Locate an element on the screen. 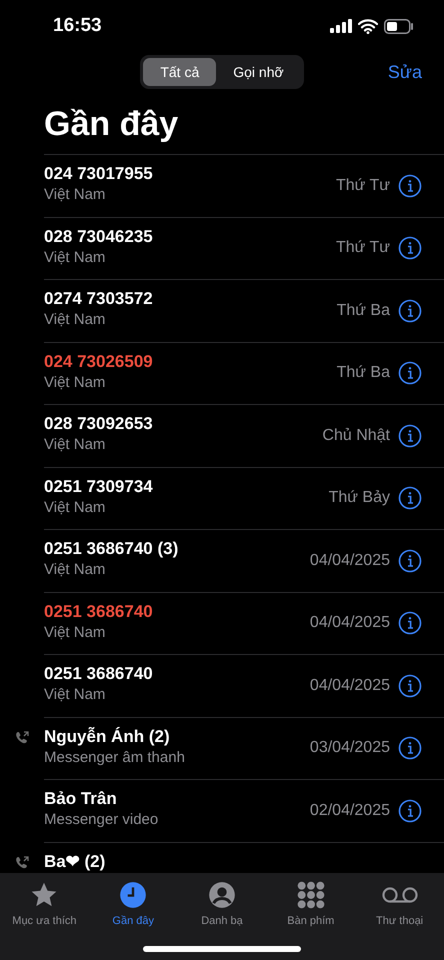 Image resolution: width=444 pixels, height=960 pixels. call-row: 0274 7303572 Việt Nam Thứ Ba is located at coordinates (222, 310).